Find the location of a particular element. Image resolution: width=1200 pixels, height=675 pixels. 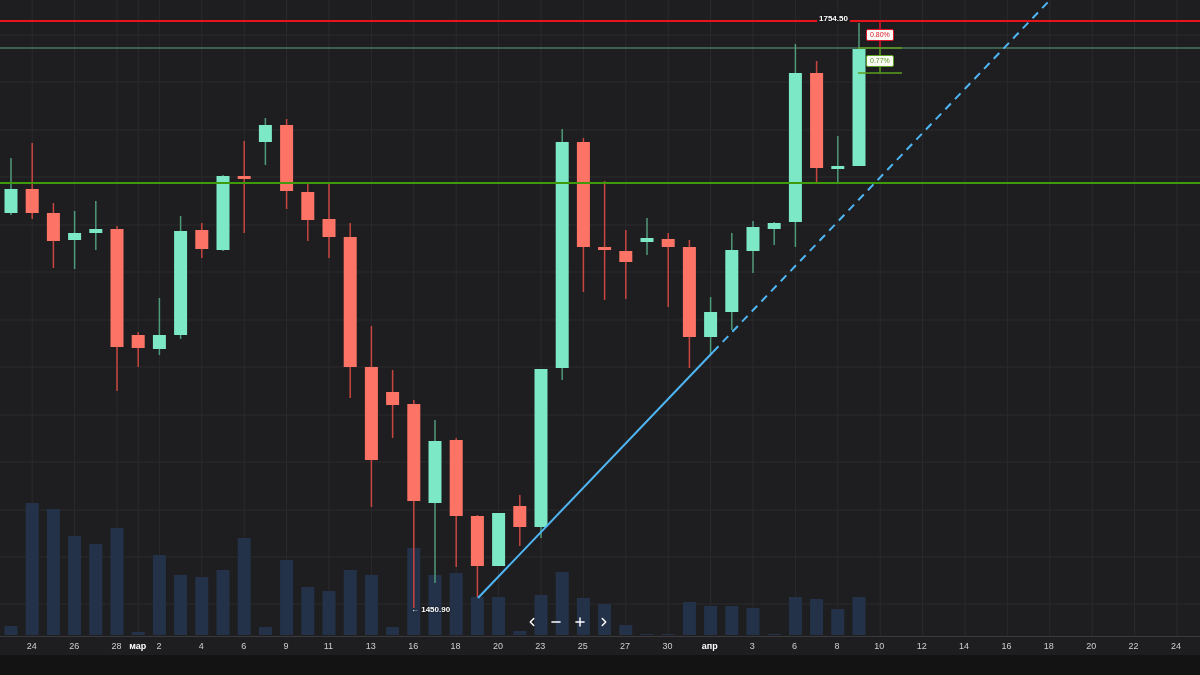

date-label: 9 is located at coordinates (286, 646).